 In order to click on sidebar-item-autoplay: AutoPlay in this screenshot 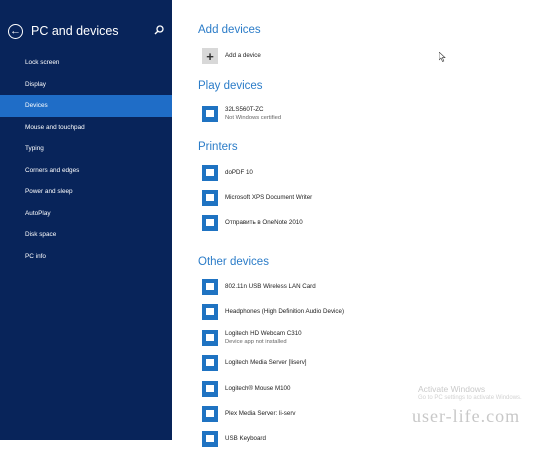, I will do `click(86, 214)`.